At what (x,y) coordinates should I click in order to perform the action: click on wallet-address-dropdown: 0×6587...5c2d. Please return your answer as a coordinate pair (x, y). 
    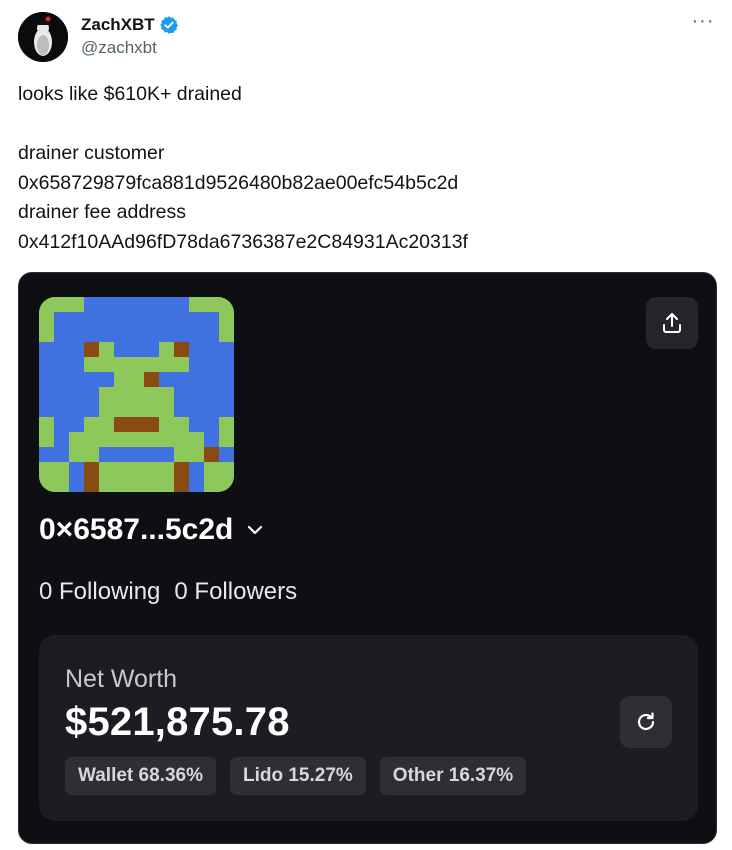
    Looking at the image, I should click on (152, 530).